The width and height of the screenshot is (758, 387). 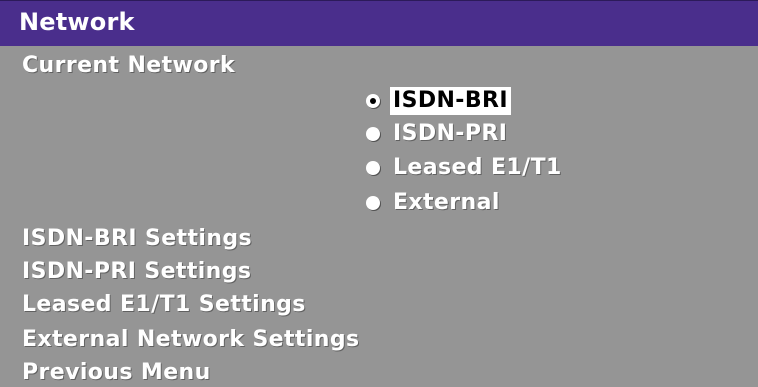 I want to click on title-bar: Network, so click(x=379, y=23).